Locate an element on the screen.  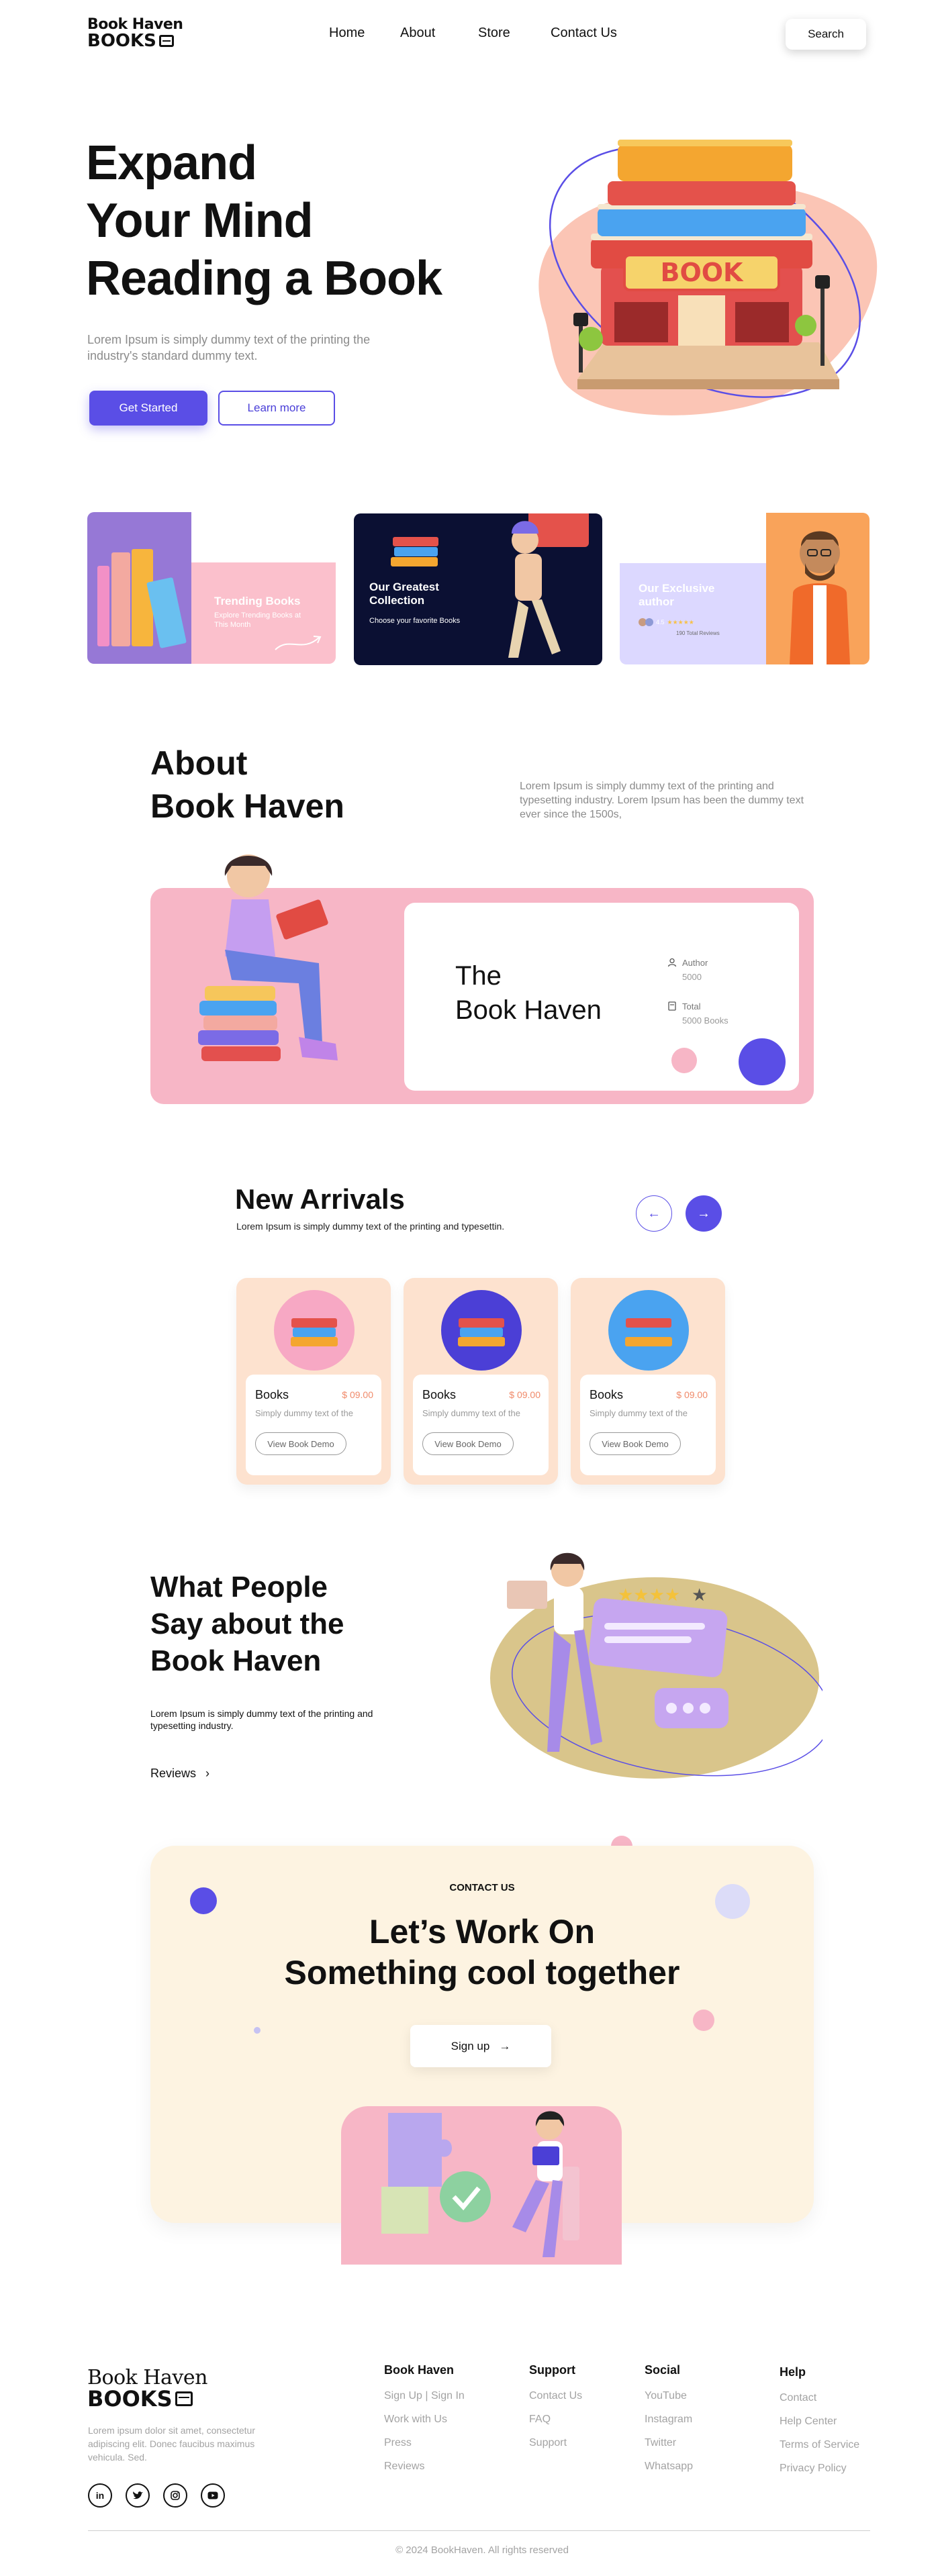
arrow-left-icon: ← is located at coordinates (654, 1213).